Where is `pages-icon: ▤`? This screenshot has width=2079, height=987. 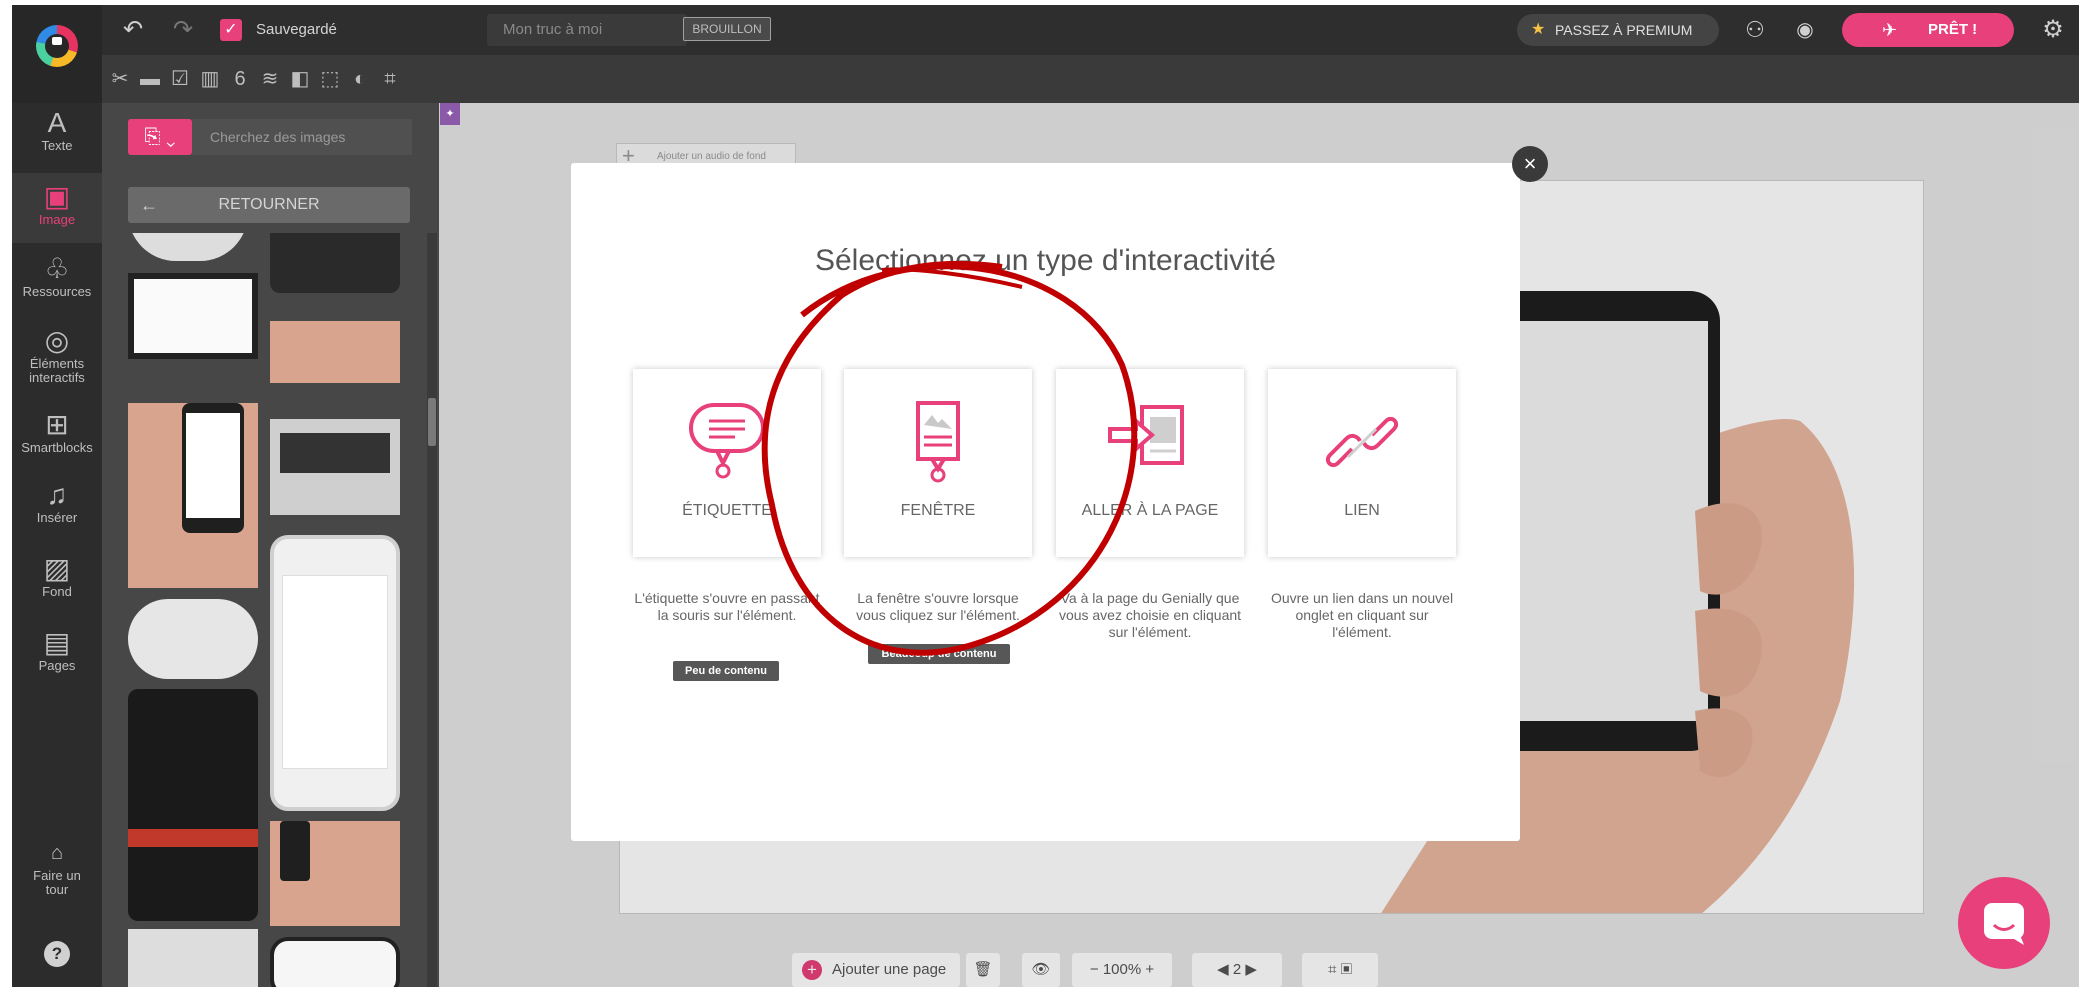
pages-icon: ▤ is located at coordinates (57, 642).